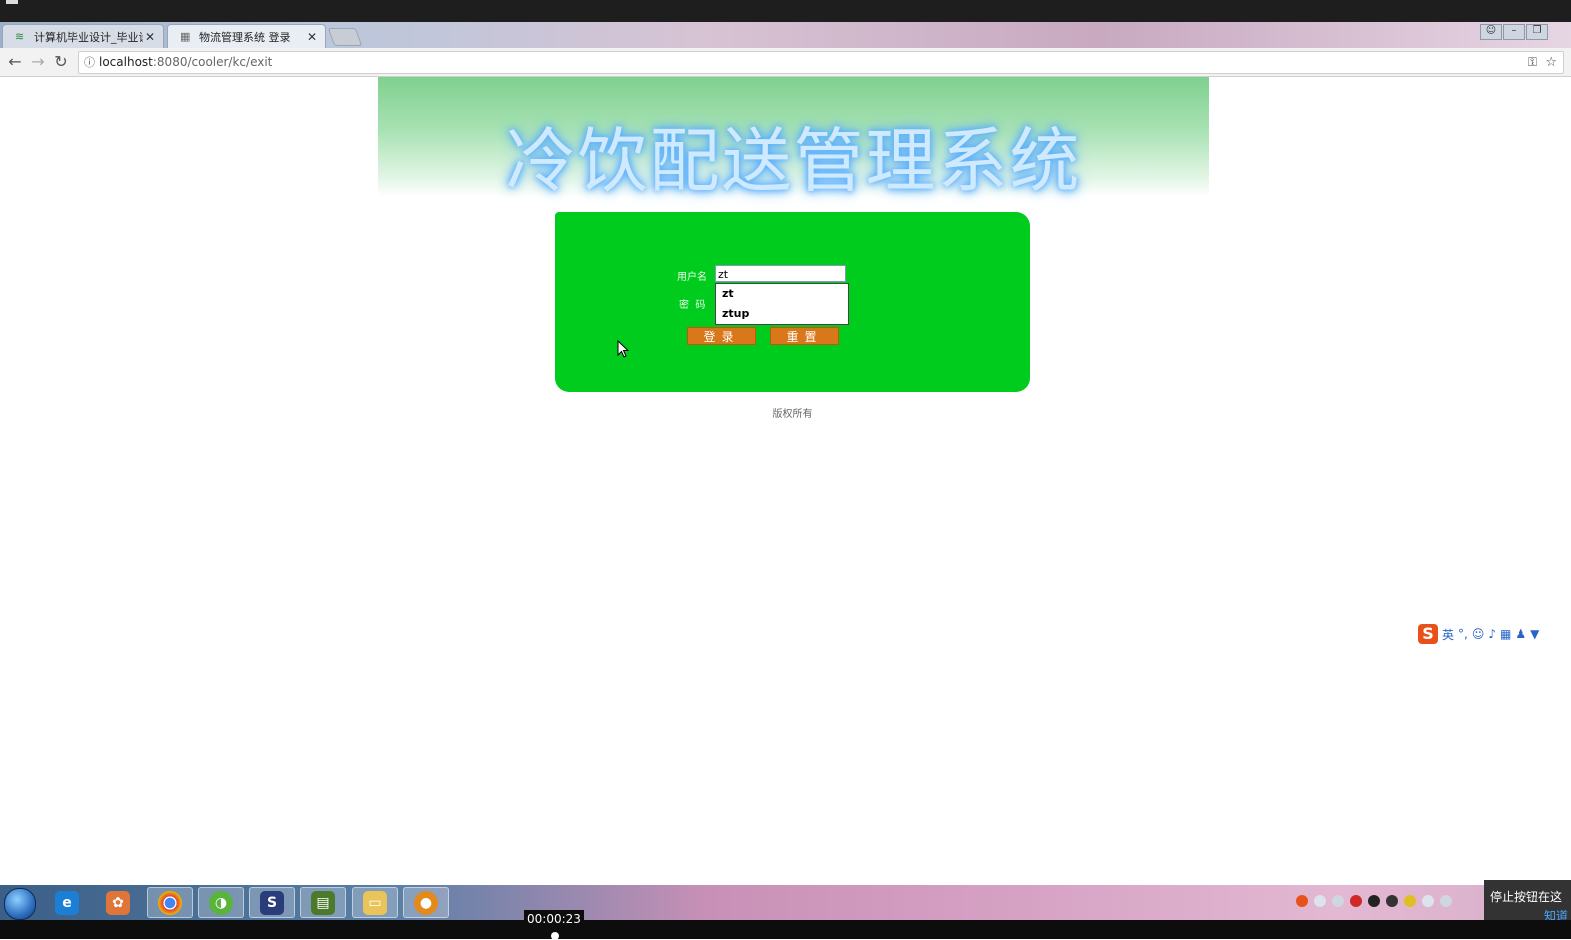 The width and height of the screenshot is (1571, 940). I want to click on butterfly-icon: ✿, so click(118, 902).